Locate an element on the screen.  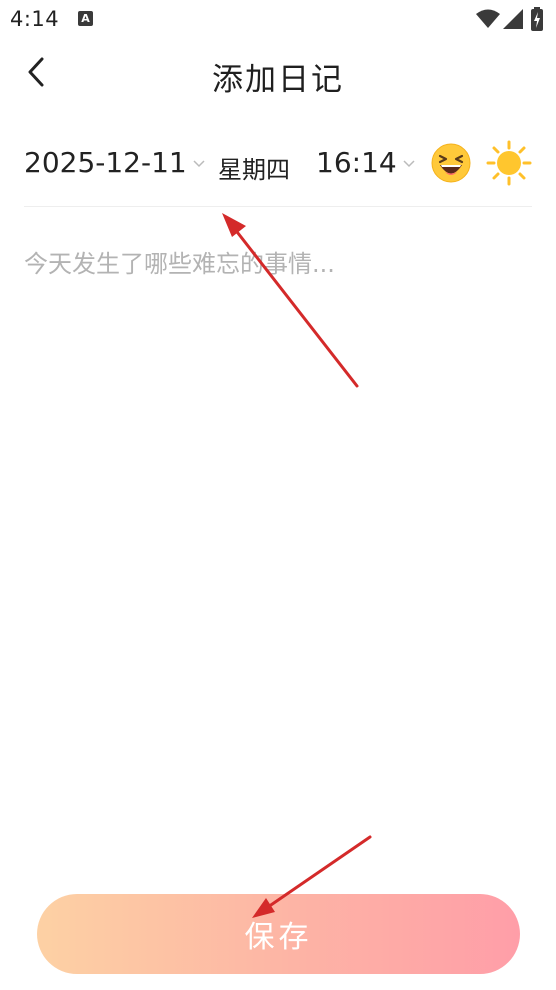
time-selector: 16:14 is located at coordinates (365, 162).